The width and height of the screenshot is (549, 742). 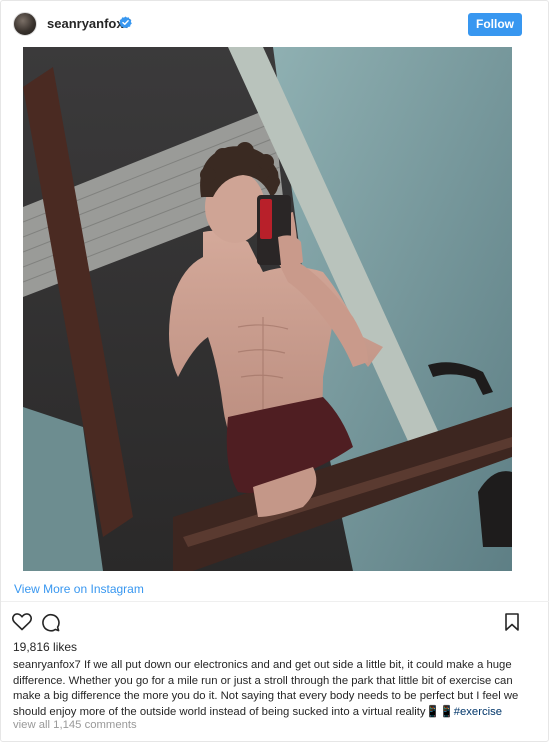 What do you see at coordinates (22, 622) in the screenshot?
I see `heart-icon` at bounding box center [22, 622].